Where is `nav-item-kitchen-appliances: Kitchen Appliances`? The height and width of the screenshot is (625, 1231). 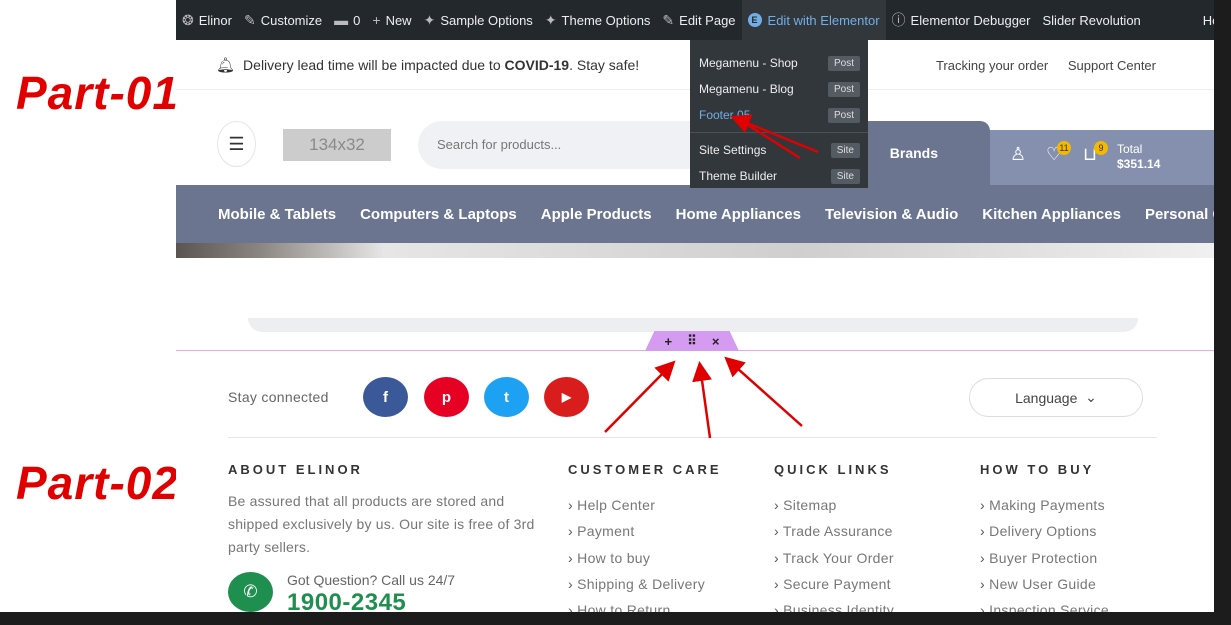 nav-item-kitchen-appliances: Kitchen Appliances is located at coordinates (1051, 214).